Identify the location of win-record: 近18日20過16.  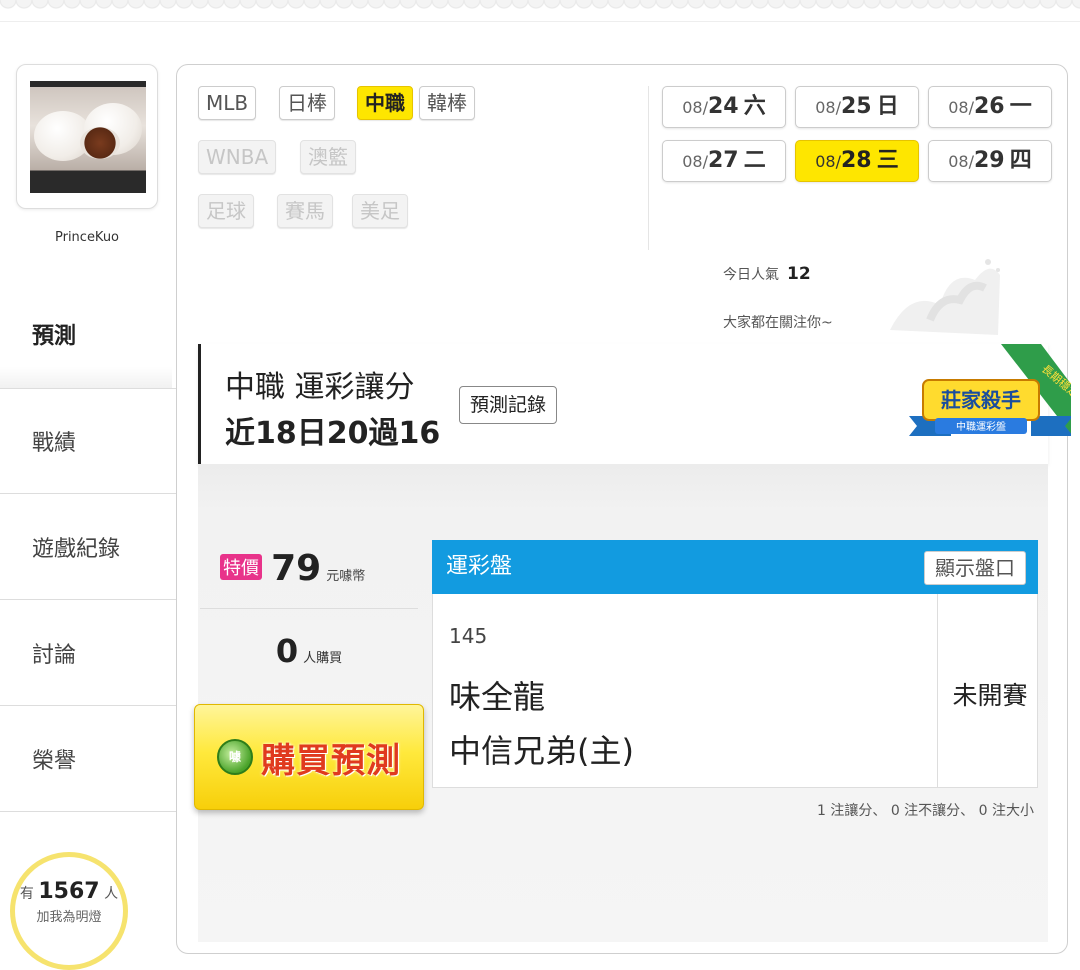
(333, 433).